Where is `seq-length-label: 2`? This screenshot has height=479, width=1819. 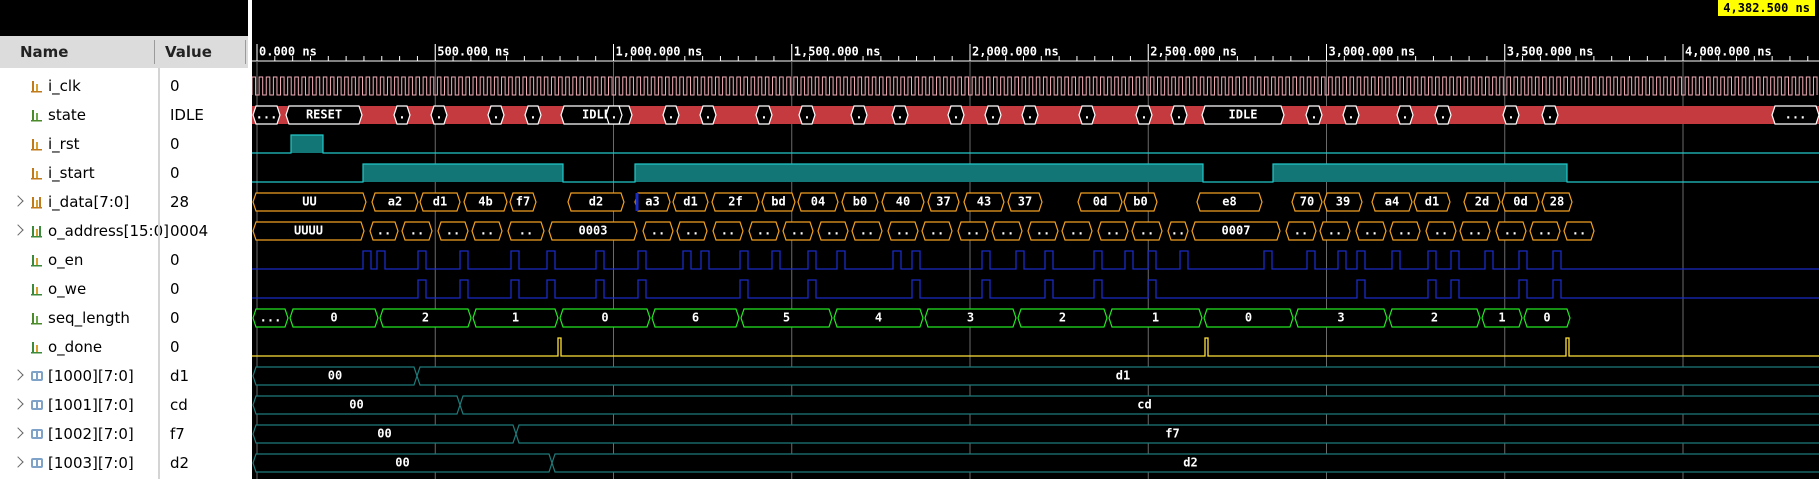
seq-length-label: 2 is located at coordinates (425, 318).